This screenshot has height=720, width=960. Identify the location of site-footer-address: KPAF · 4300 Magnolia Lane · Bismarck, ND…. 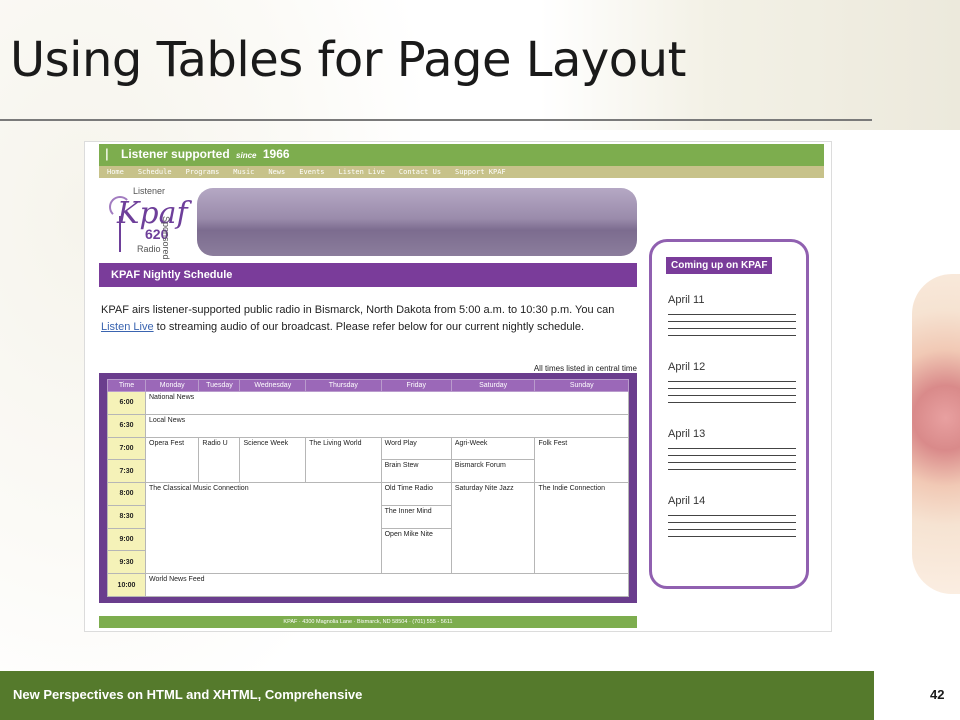
(368, 622).